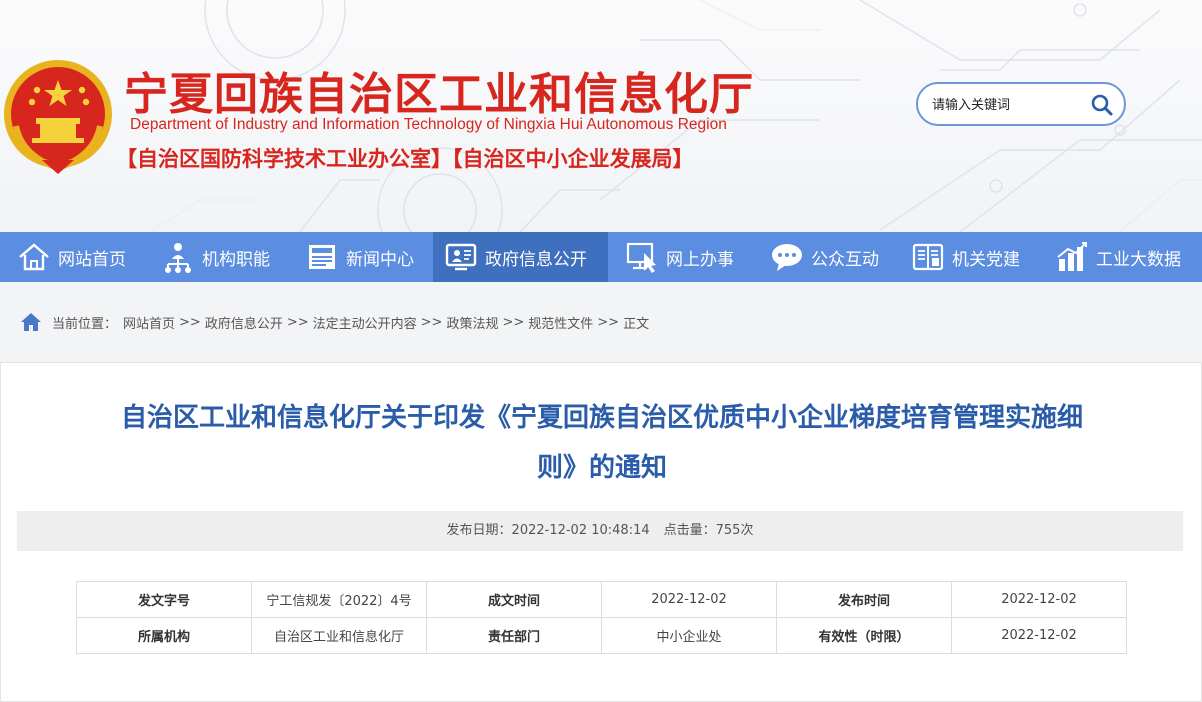 Image resolution: width=1202 pixels, height=702 pixels. Describe the element at coordinates (864, 635) in the screenshot. I see `info-label-validity: 有效性（时限）` at that location.